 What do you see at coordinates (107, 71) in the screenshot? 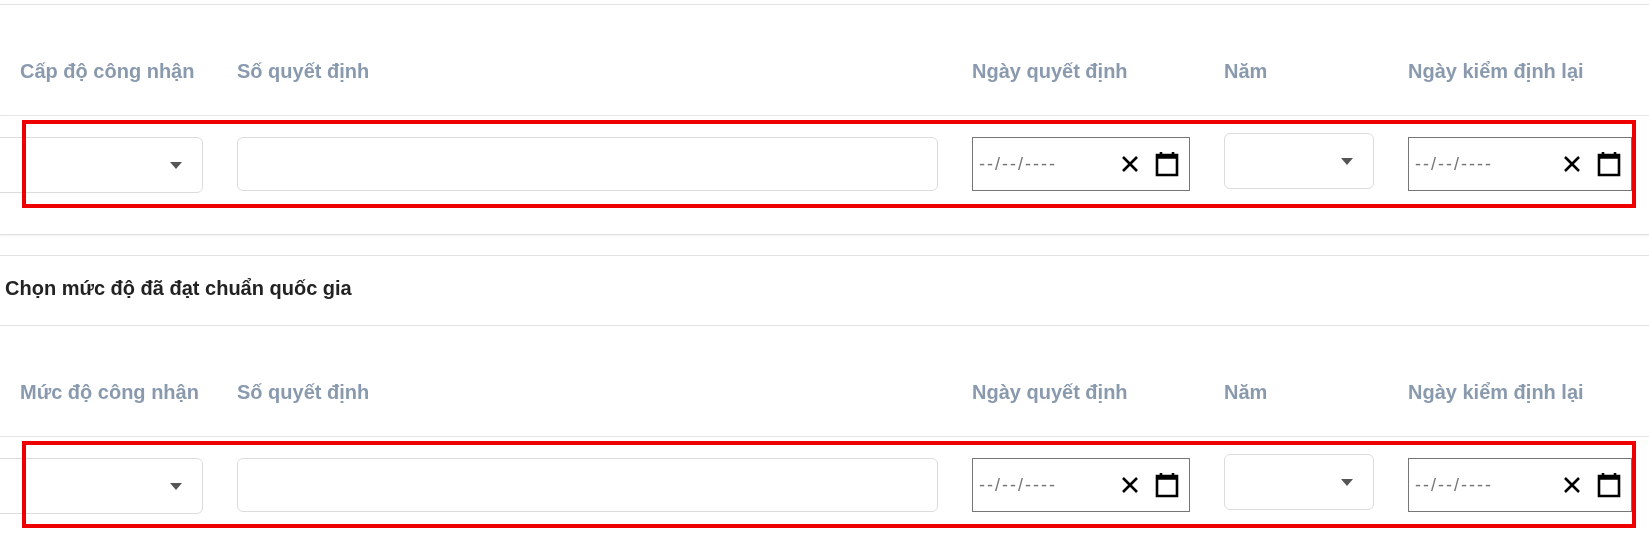
I see `column-header: Cấp độ công nhận` at bounding box center [107, 71].